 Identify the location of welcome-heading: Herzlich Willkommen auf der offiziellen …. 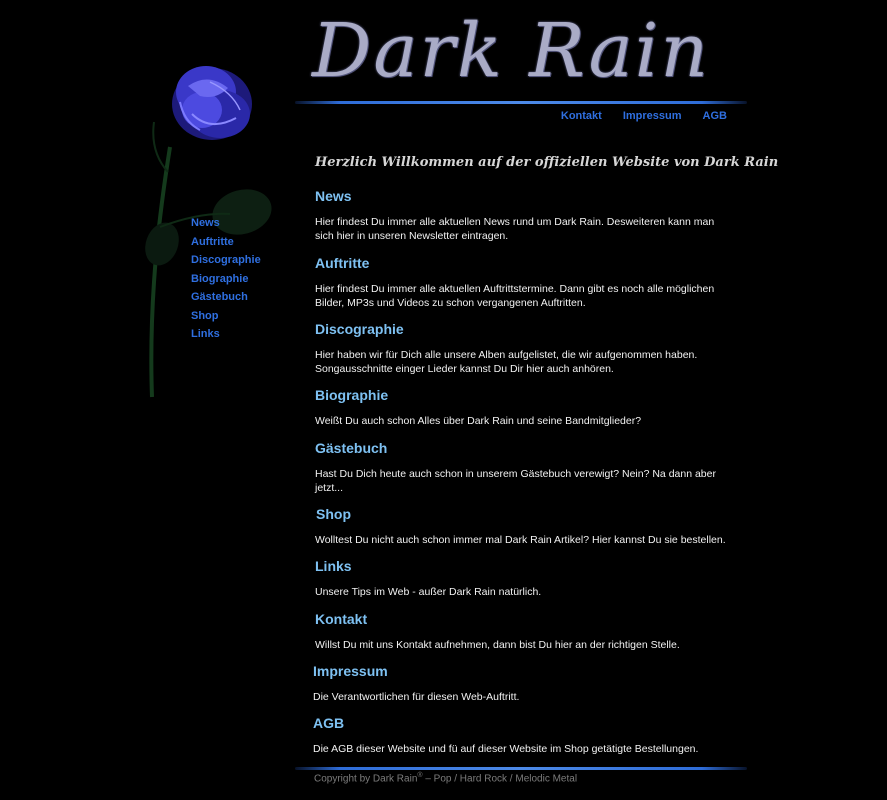
(547, 162).